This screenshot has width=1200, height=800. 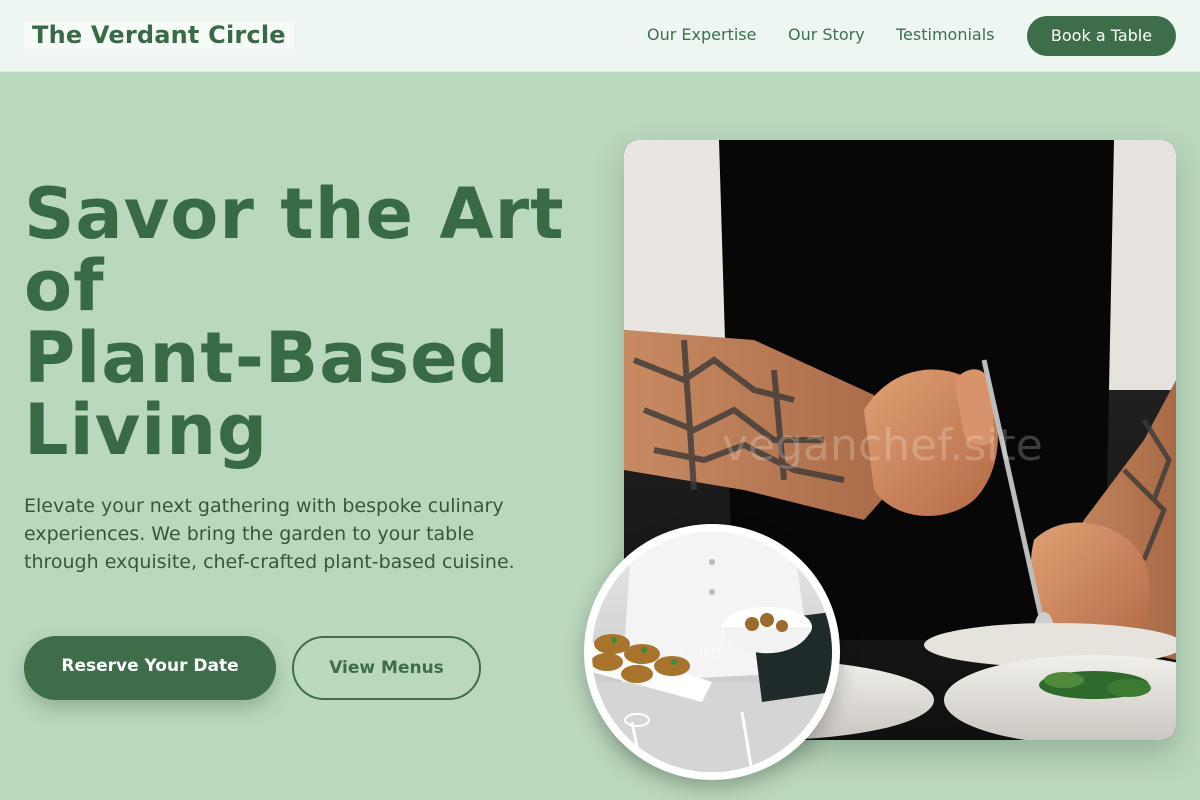 What do you see at coordinates (945, 35) in the screenshot?
I see `nav-link-testimonials: Testimonials` at bounding box center [945, 35].